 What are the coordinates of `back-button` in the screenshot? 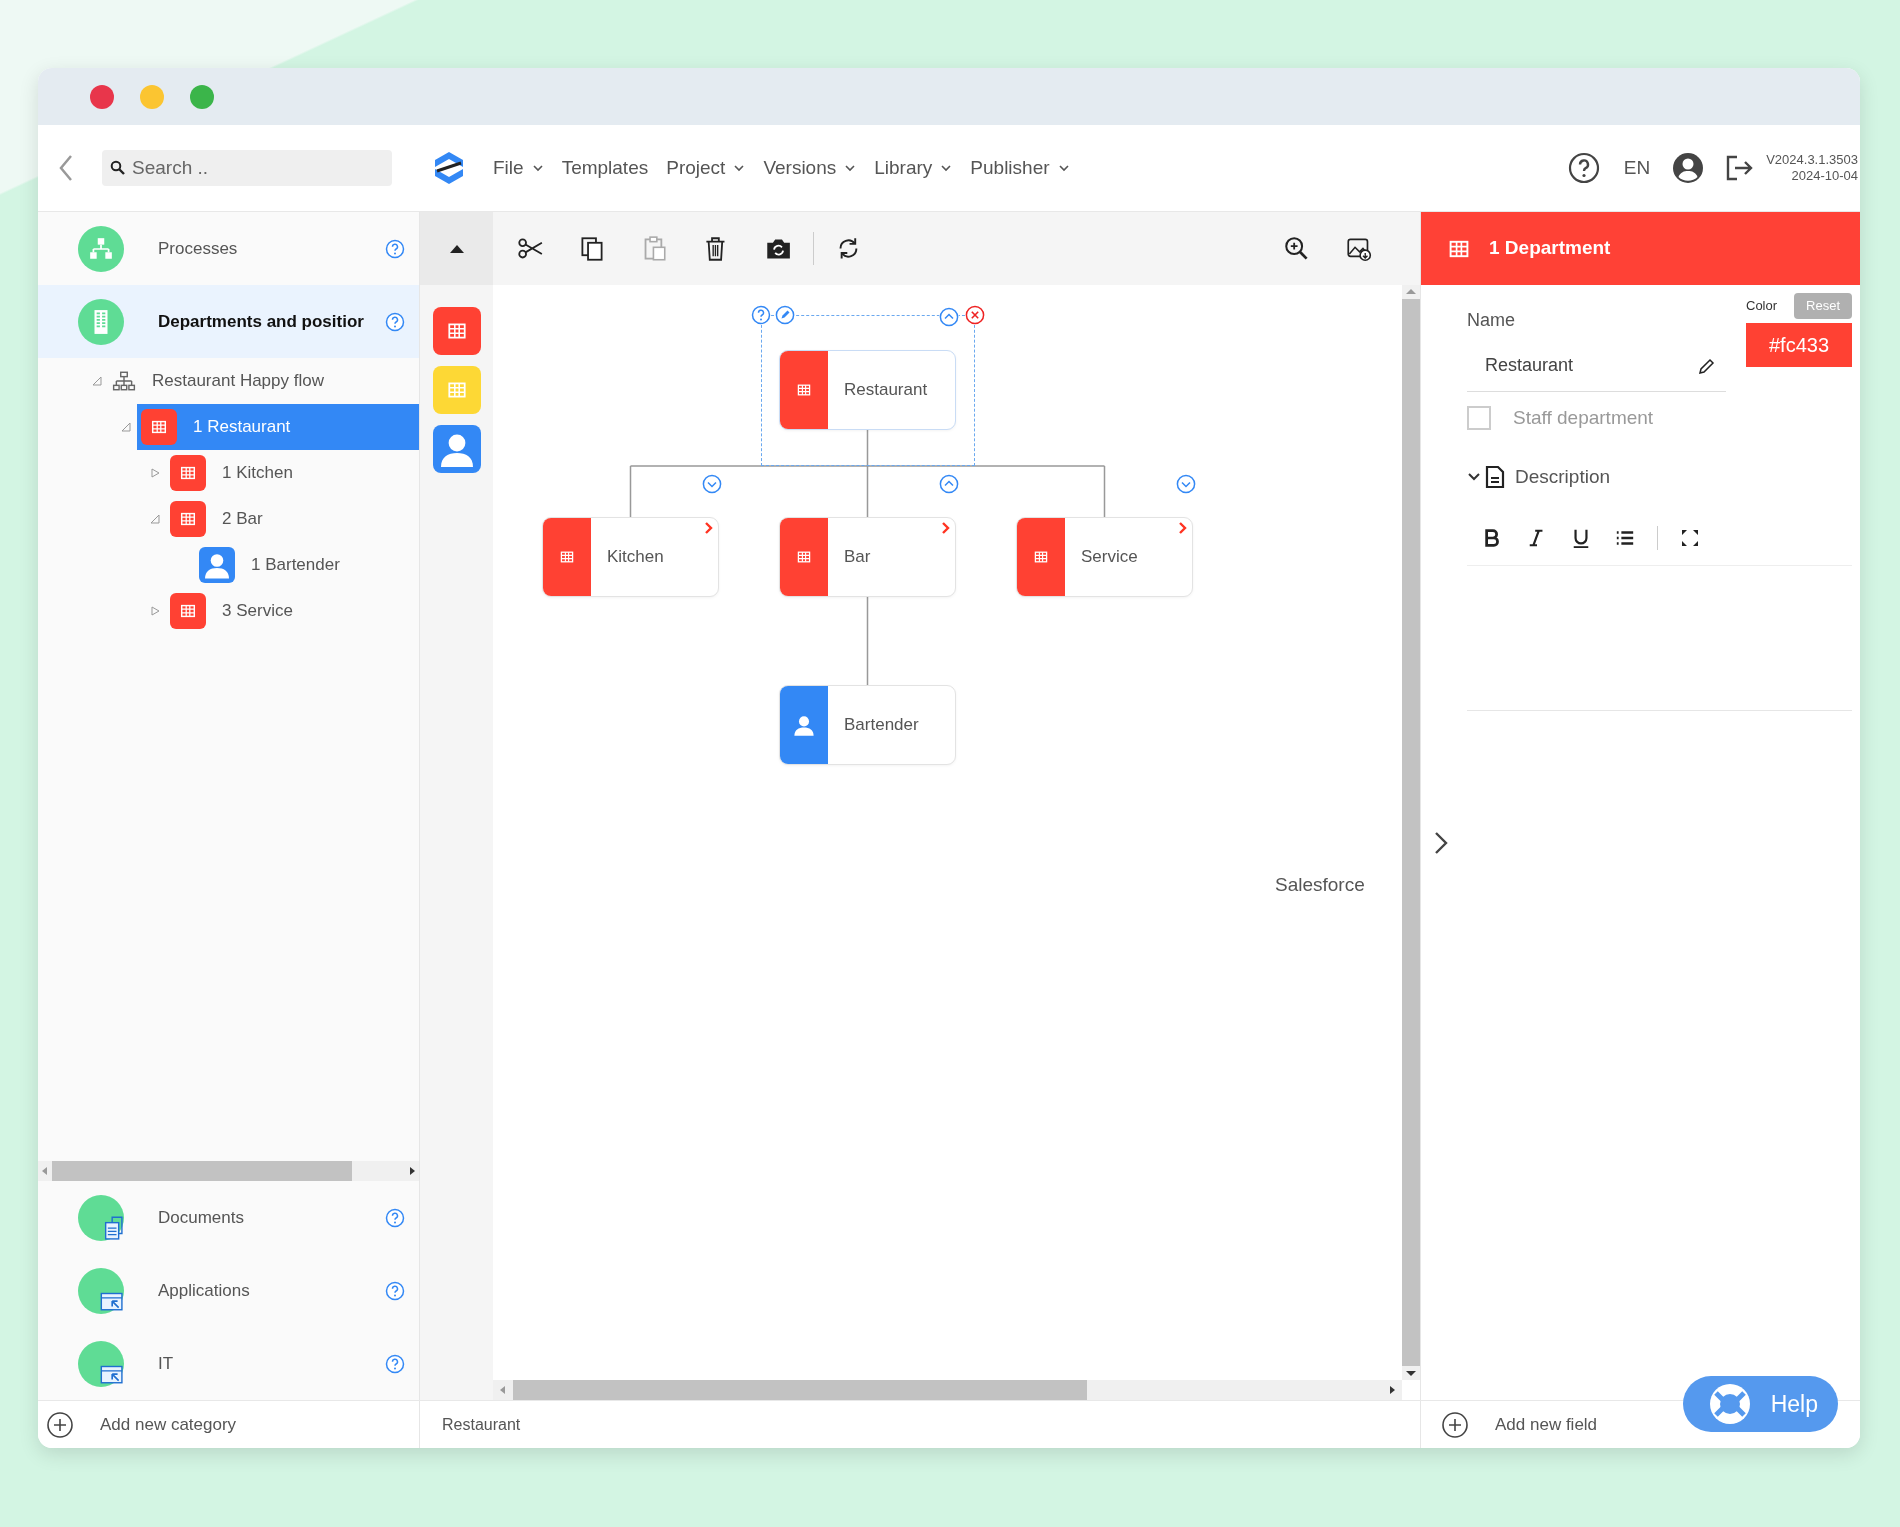 It's located at (66, 168).